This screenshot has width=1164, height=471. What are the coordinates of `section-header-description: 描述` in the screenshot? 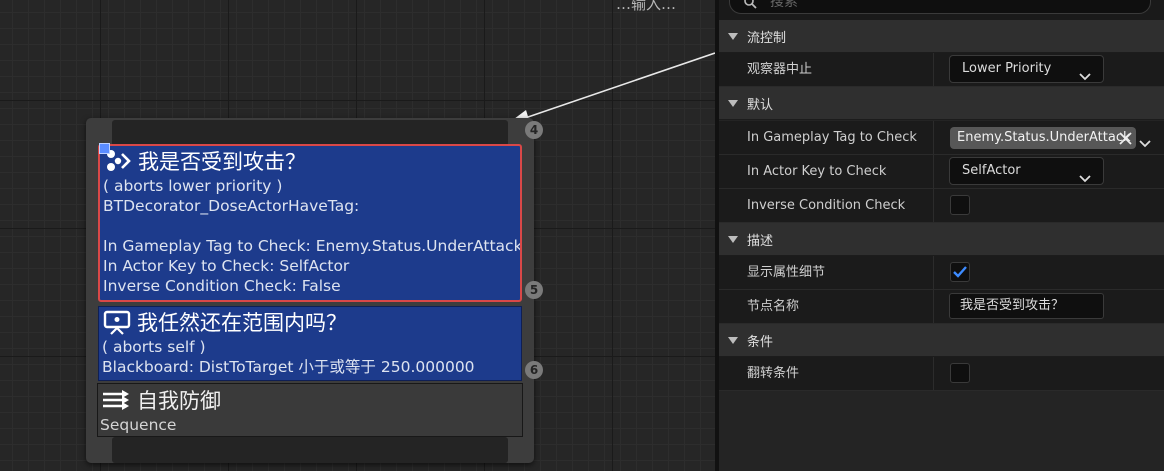 It's located at (941, 239).